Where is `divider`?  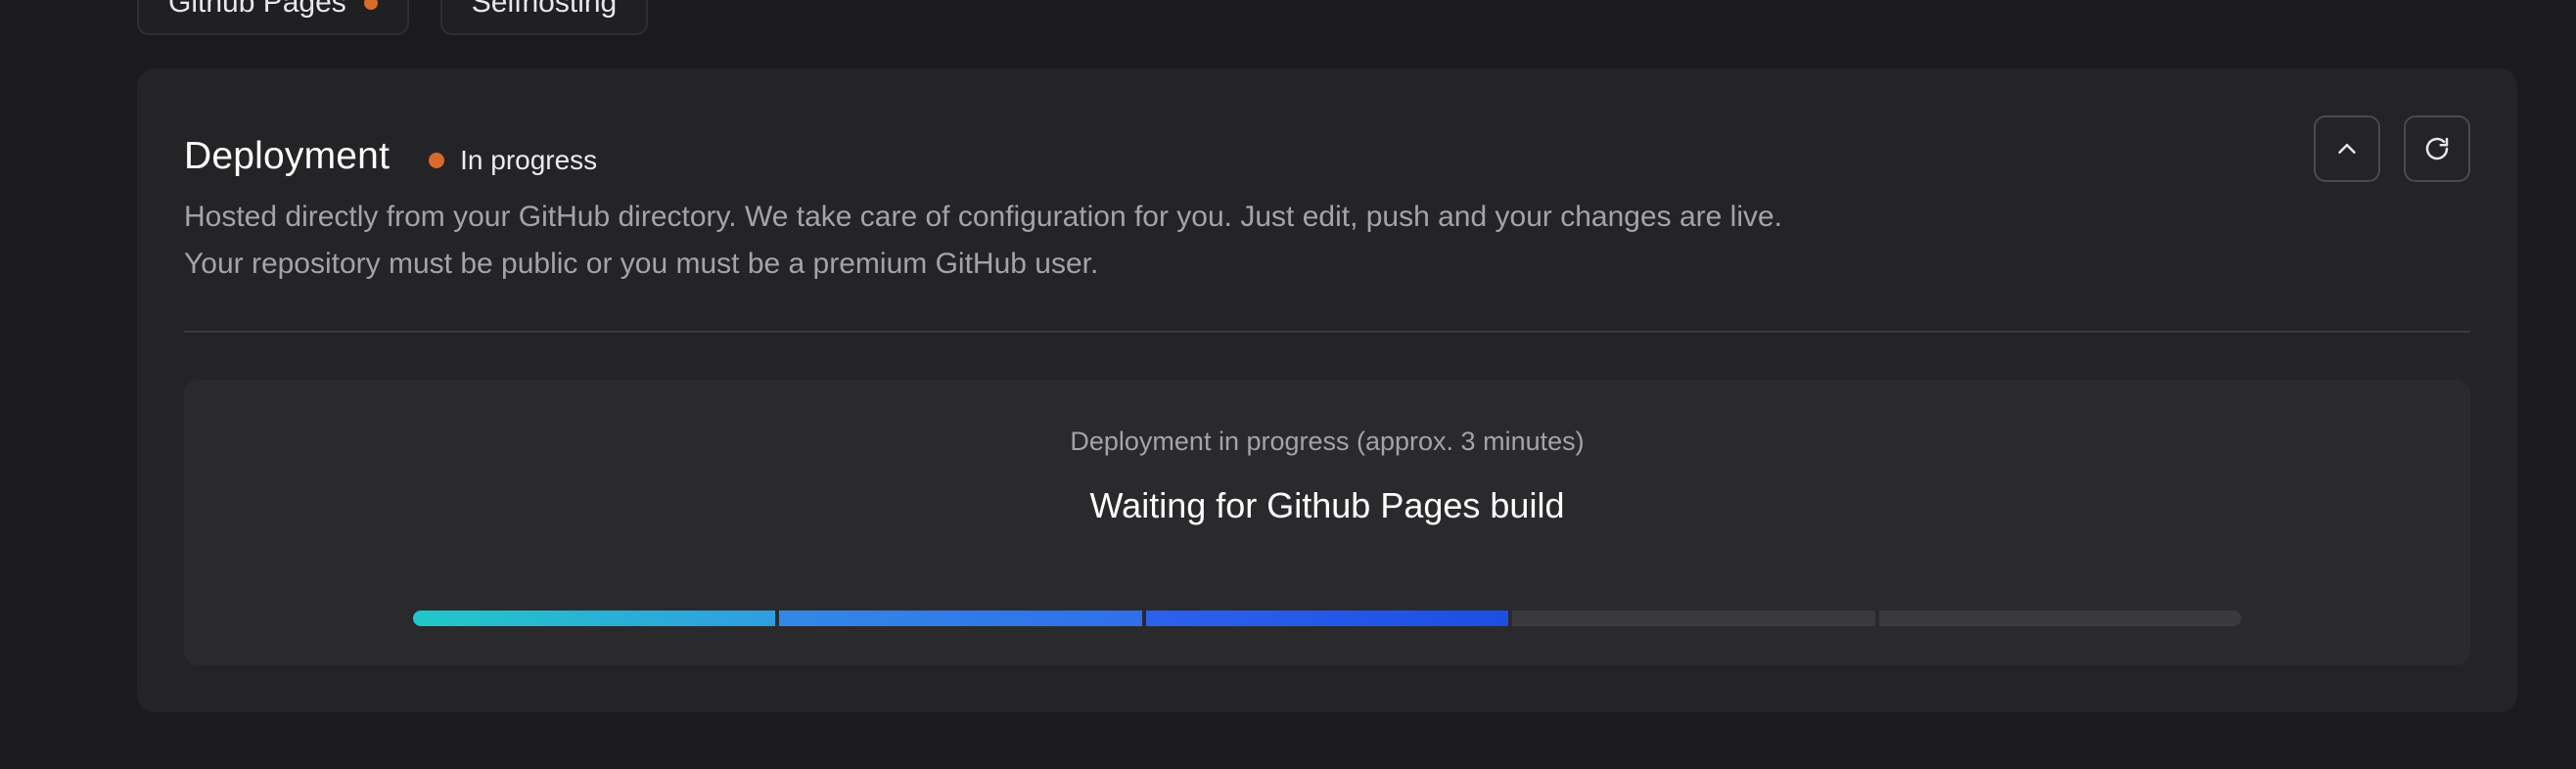 divider is located at coordinates (1327, 332).